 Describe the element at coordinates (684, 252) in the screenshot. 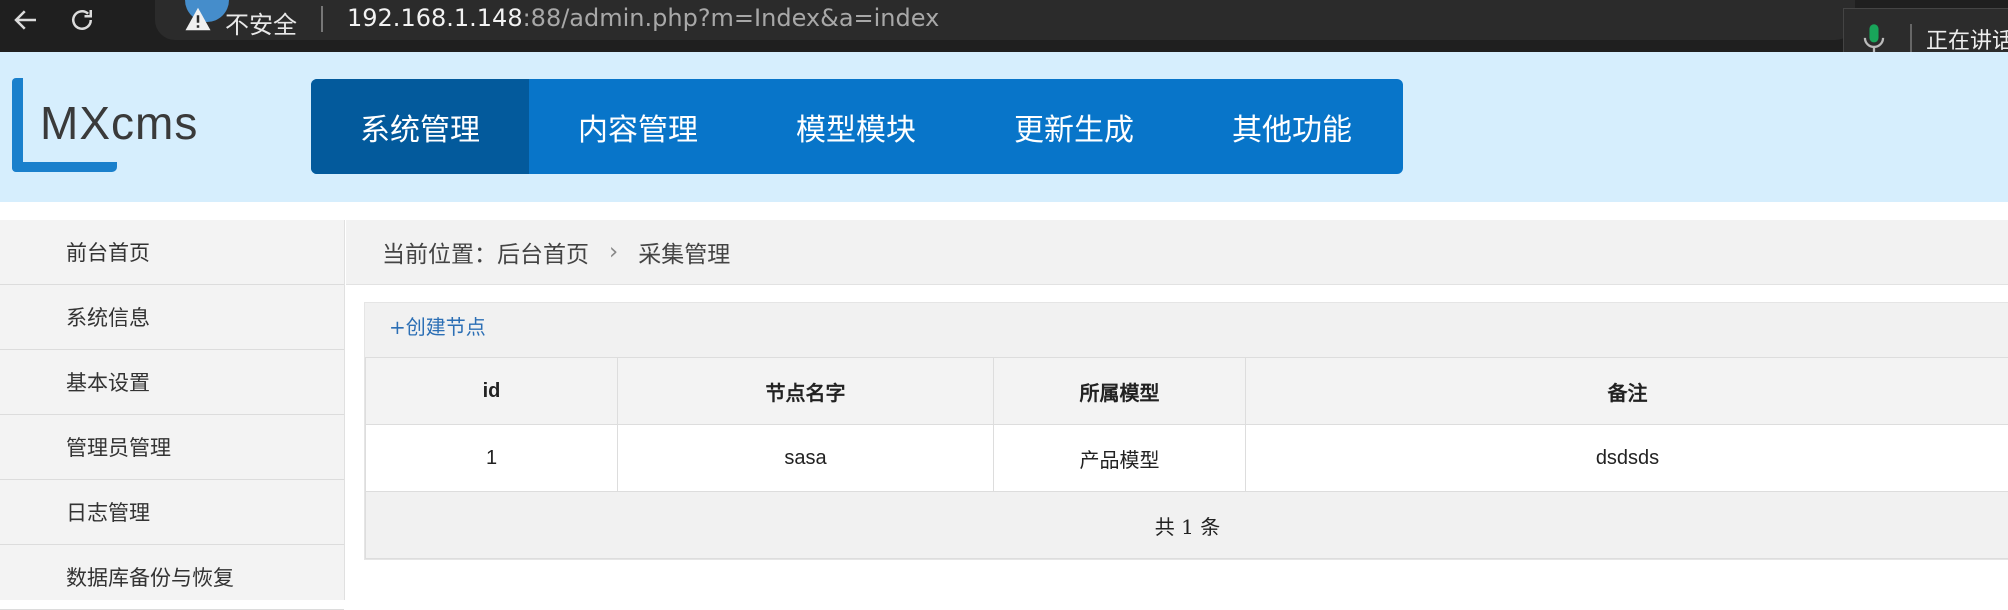

I see `breadcrumb-current: 采集管理` at that location.